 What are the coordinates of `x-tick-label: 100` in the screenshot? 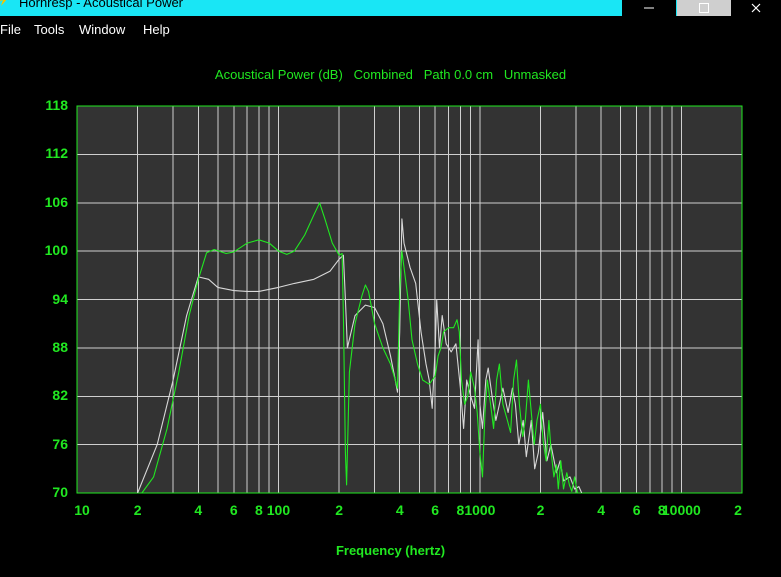 It's located at (278, 510).